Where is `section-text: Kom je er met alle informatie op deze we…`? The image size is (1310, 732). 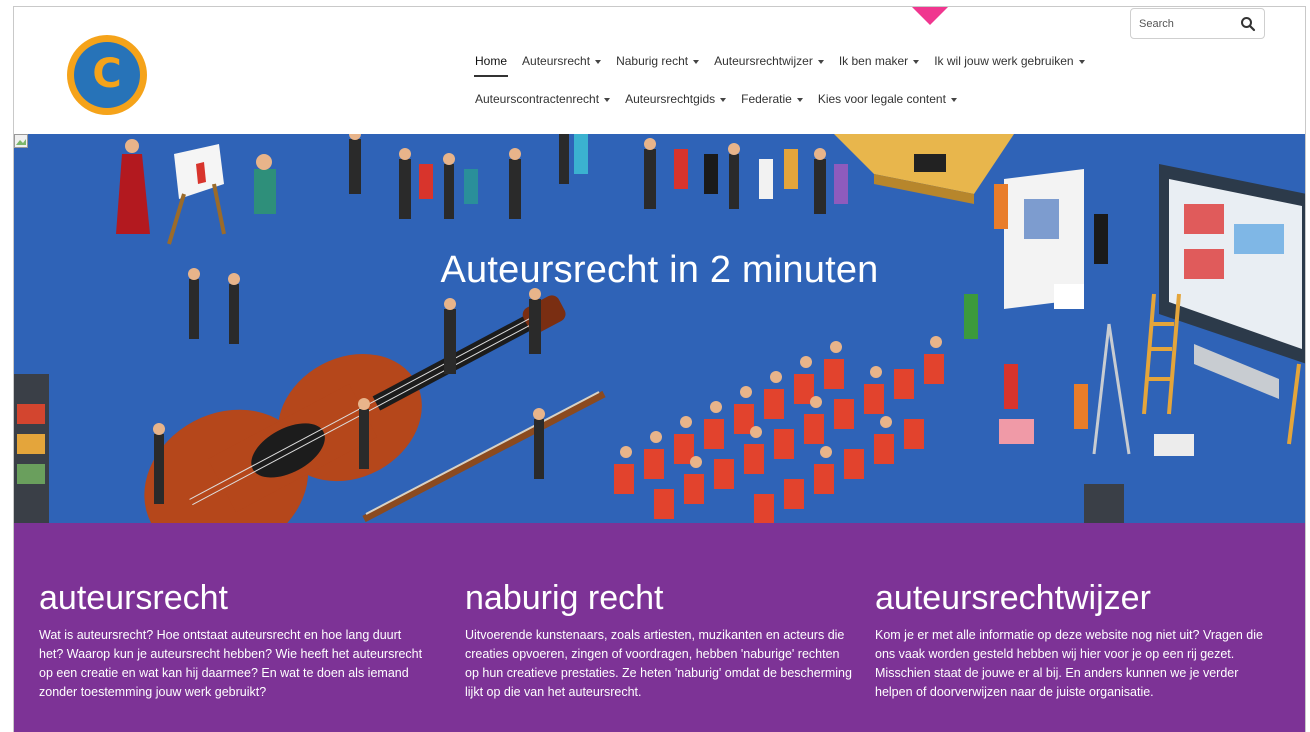
section-text: Kom je er met alle informatie op deze we… is located at coordinates (1069, 663).